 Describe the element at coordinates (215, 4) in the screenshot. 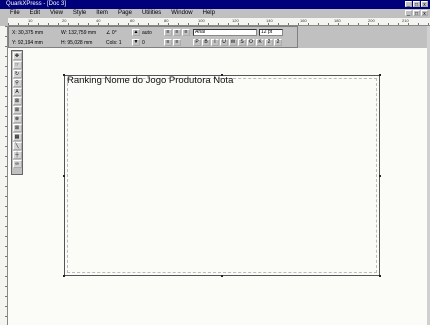

I see `title-bar: QuarkXPress - [Doc 3] _ □ x` at that location.